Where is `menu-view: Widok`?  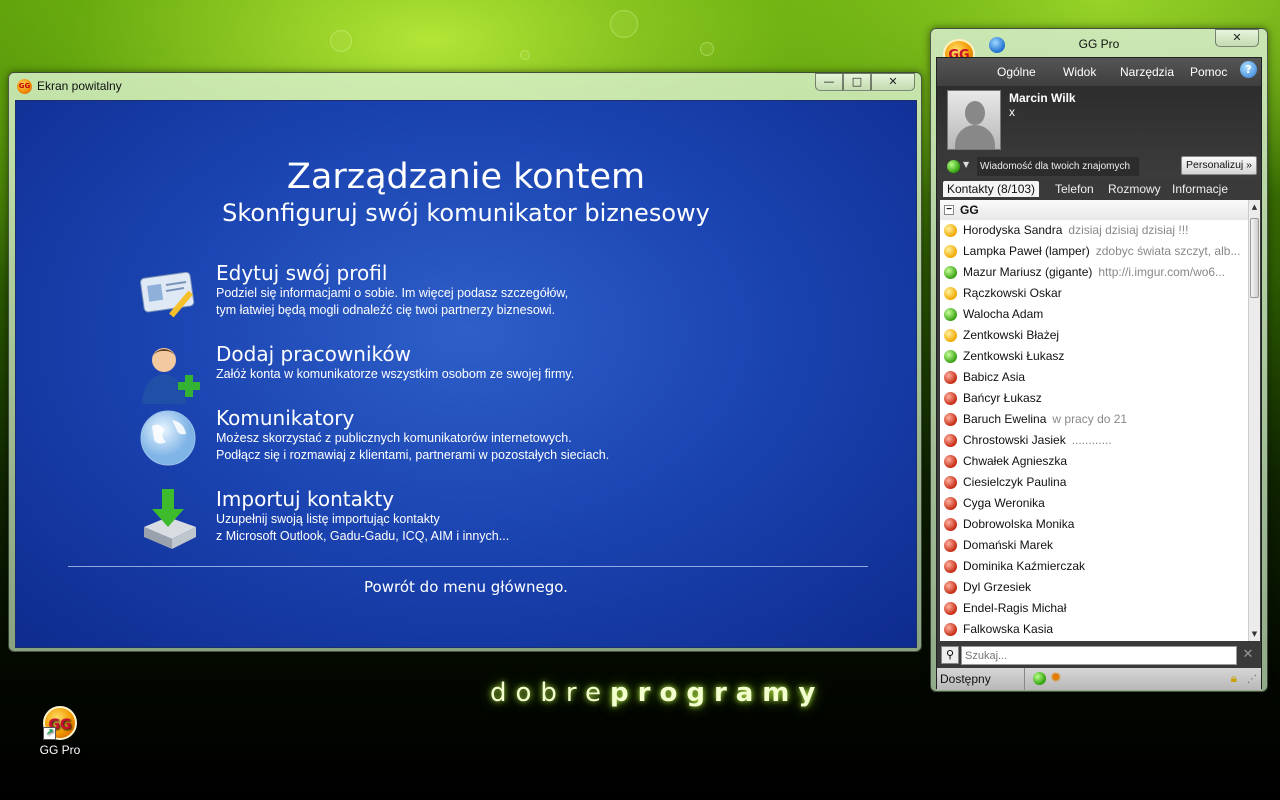 menu-view: Widok is located at coordinates (1079, 72).